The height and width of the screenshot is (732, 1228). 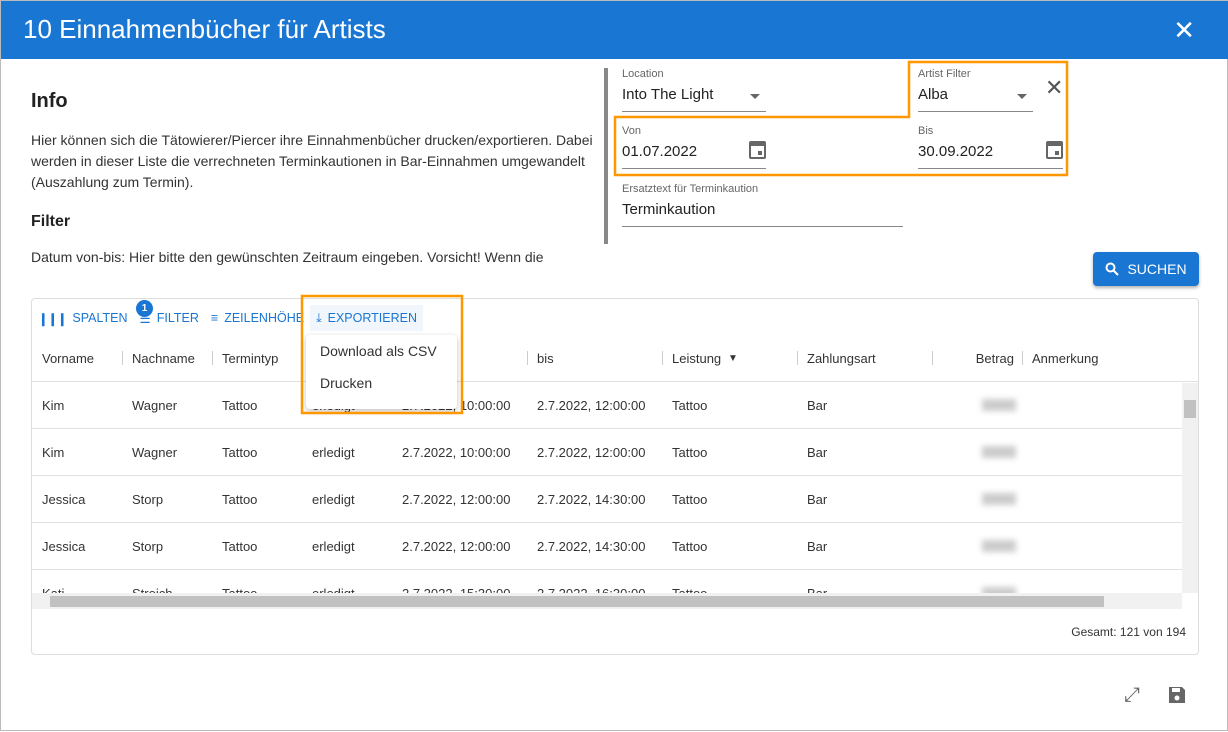 I want to click on info-heading: Info, so click(x=49, y=101).